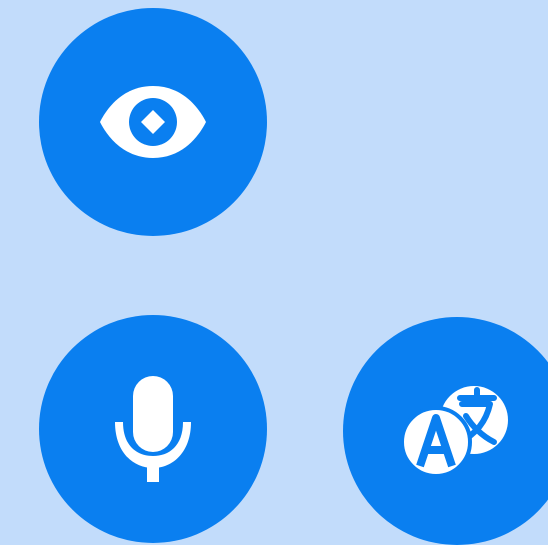 The image size is (548, 545). I want to click on microphone-icon, so click(153, 429).